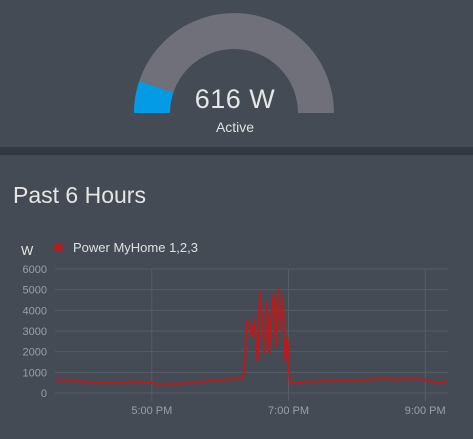 Image resolution: width=473 pixels, height=439 pixels. I want to click on x-tick-label: 7:00 PM, so click(288, 411).